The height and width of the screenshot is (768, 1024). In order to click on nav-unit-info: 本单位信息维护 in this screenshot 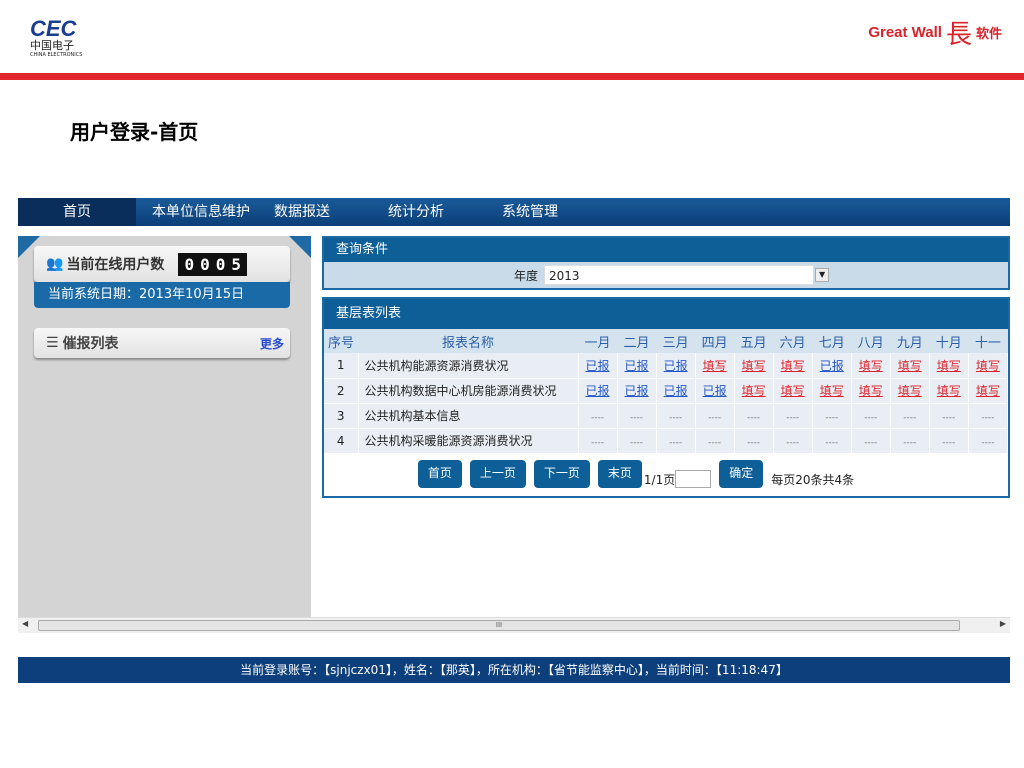, I will do `click(201, 212)`.